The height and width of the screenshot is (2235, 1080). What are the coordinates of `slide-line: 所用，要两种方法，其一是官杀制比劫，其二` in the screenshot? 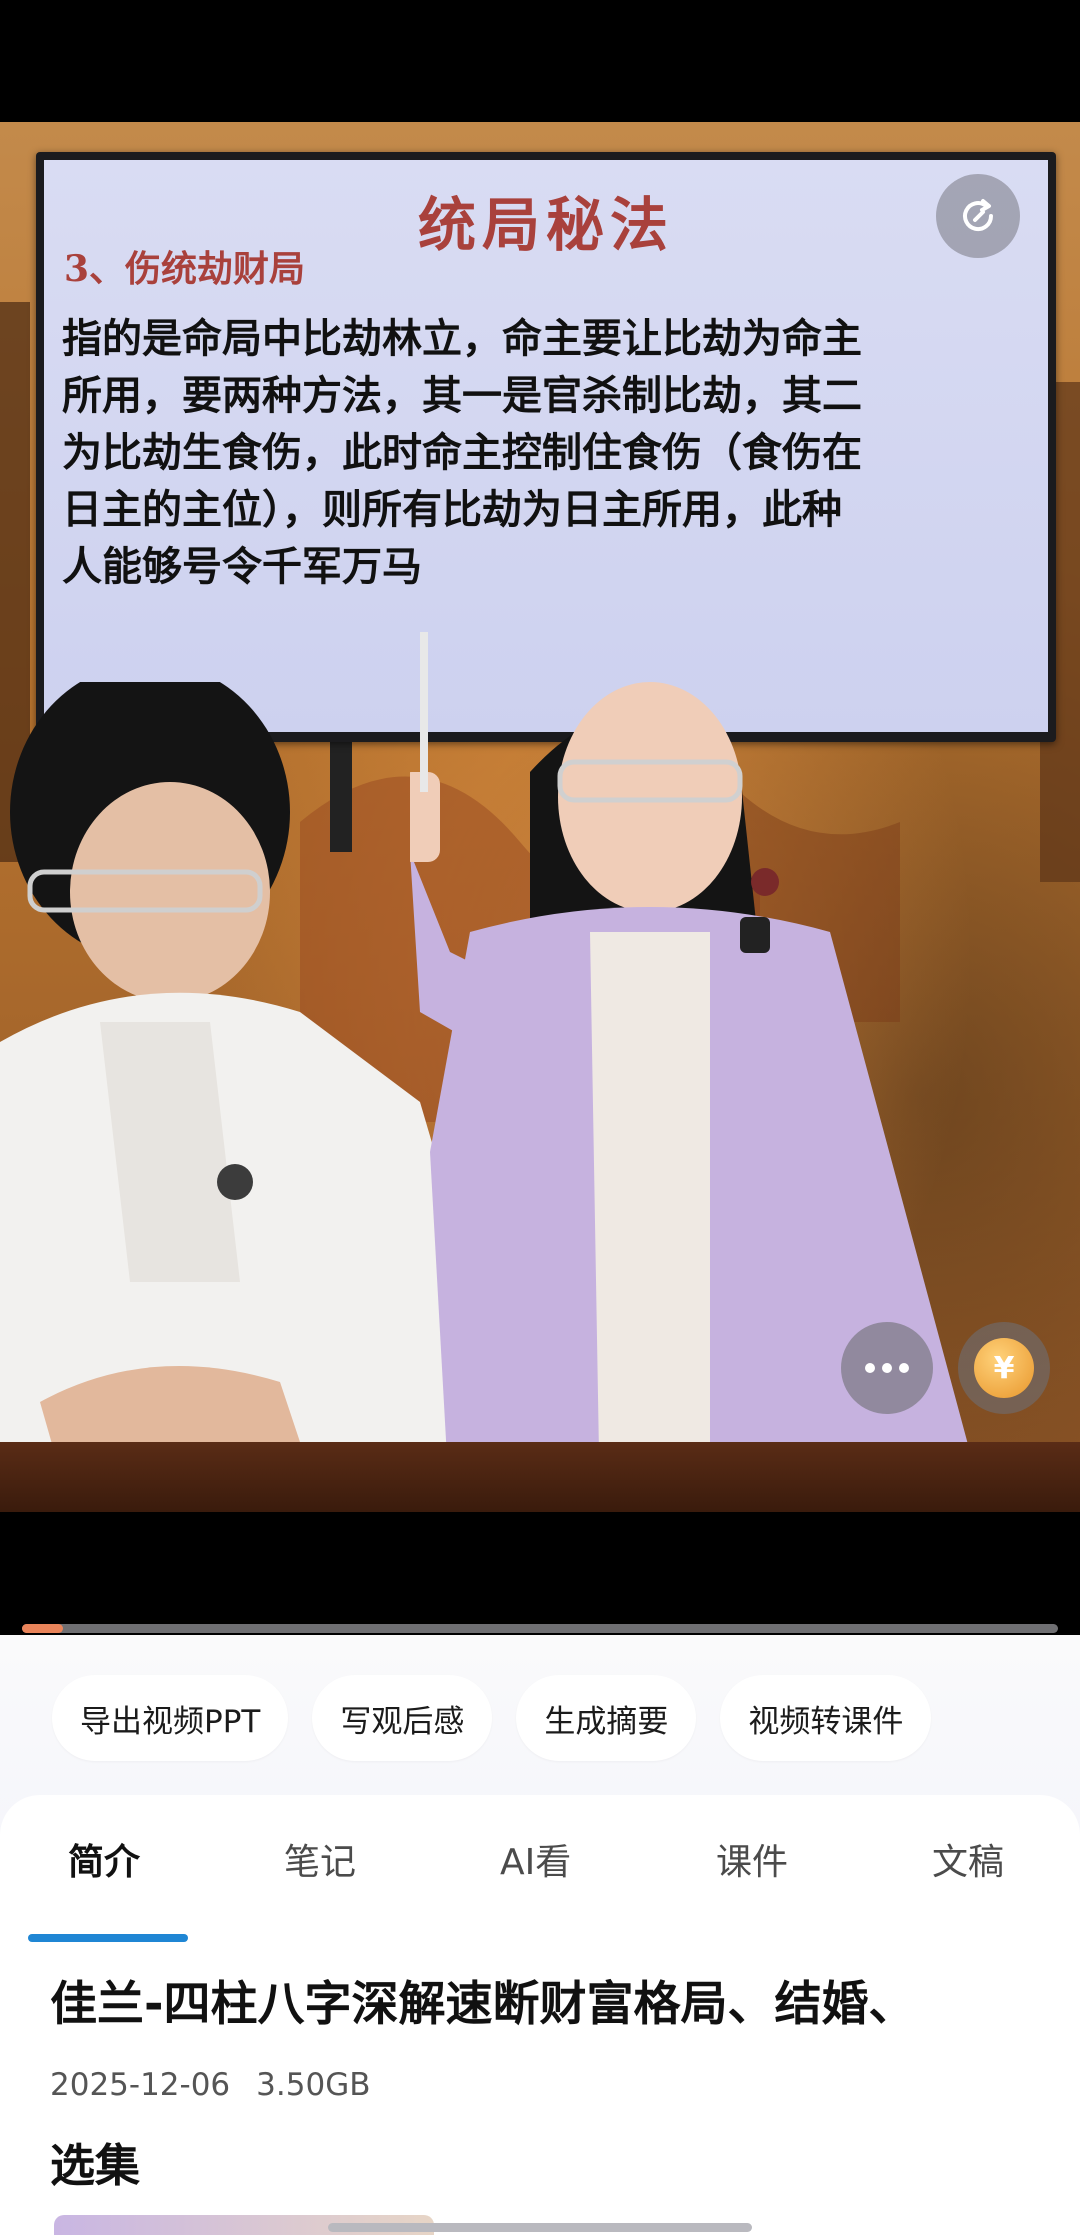 It's located at (462, 395).